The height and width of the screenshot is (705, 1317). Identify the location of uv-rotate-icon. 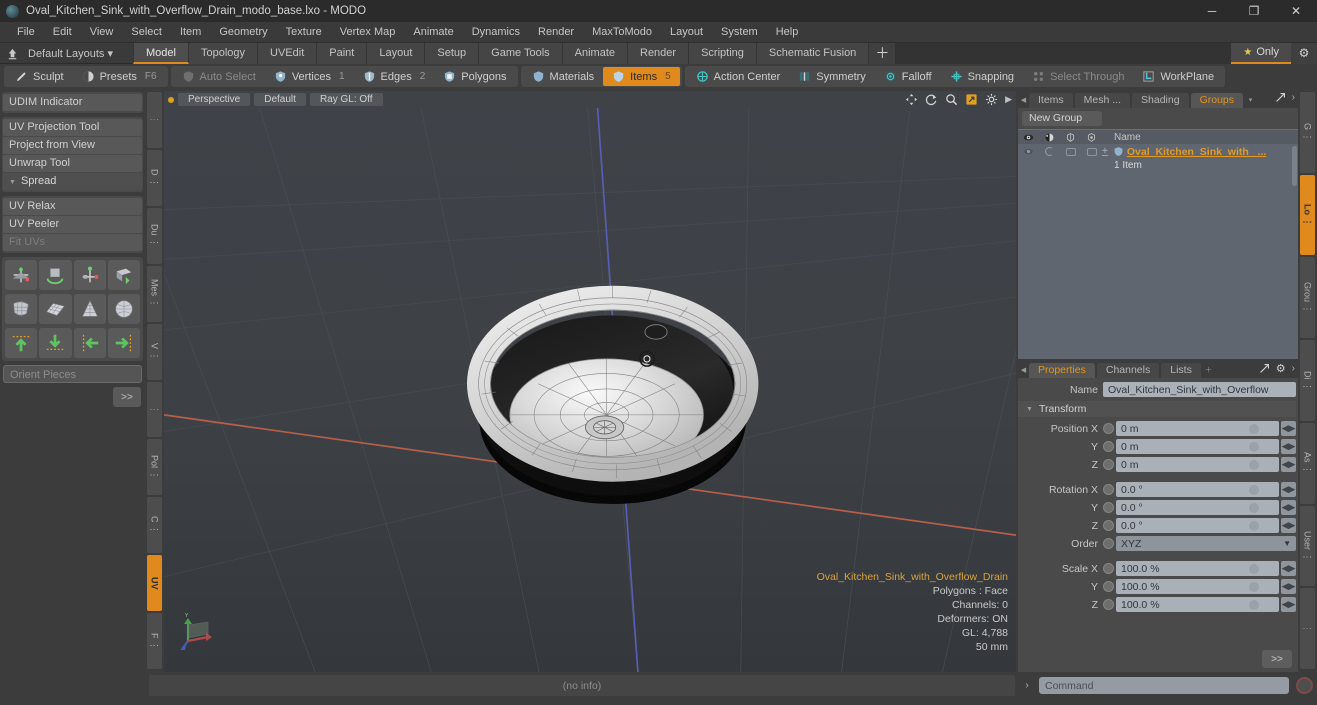
(55, 275).